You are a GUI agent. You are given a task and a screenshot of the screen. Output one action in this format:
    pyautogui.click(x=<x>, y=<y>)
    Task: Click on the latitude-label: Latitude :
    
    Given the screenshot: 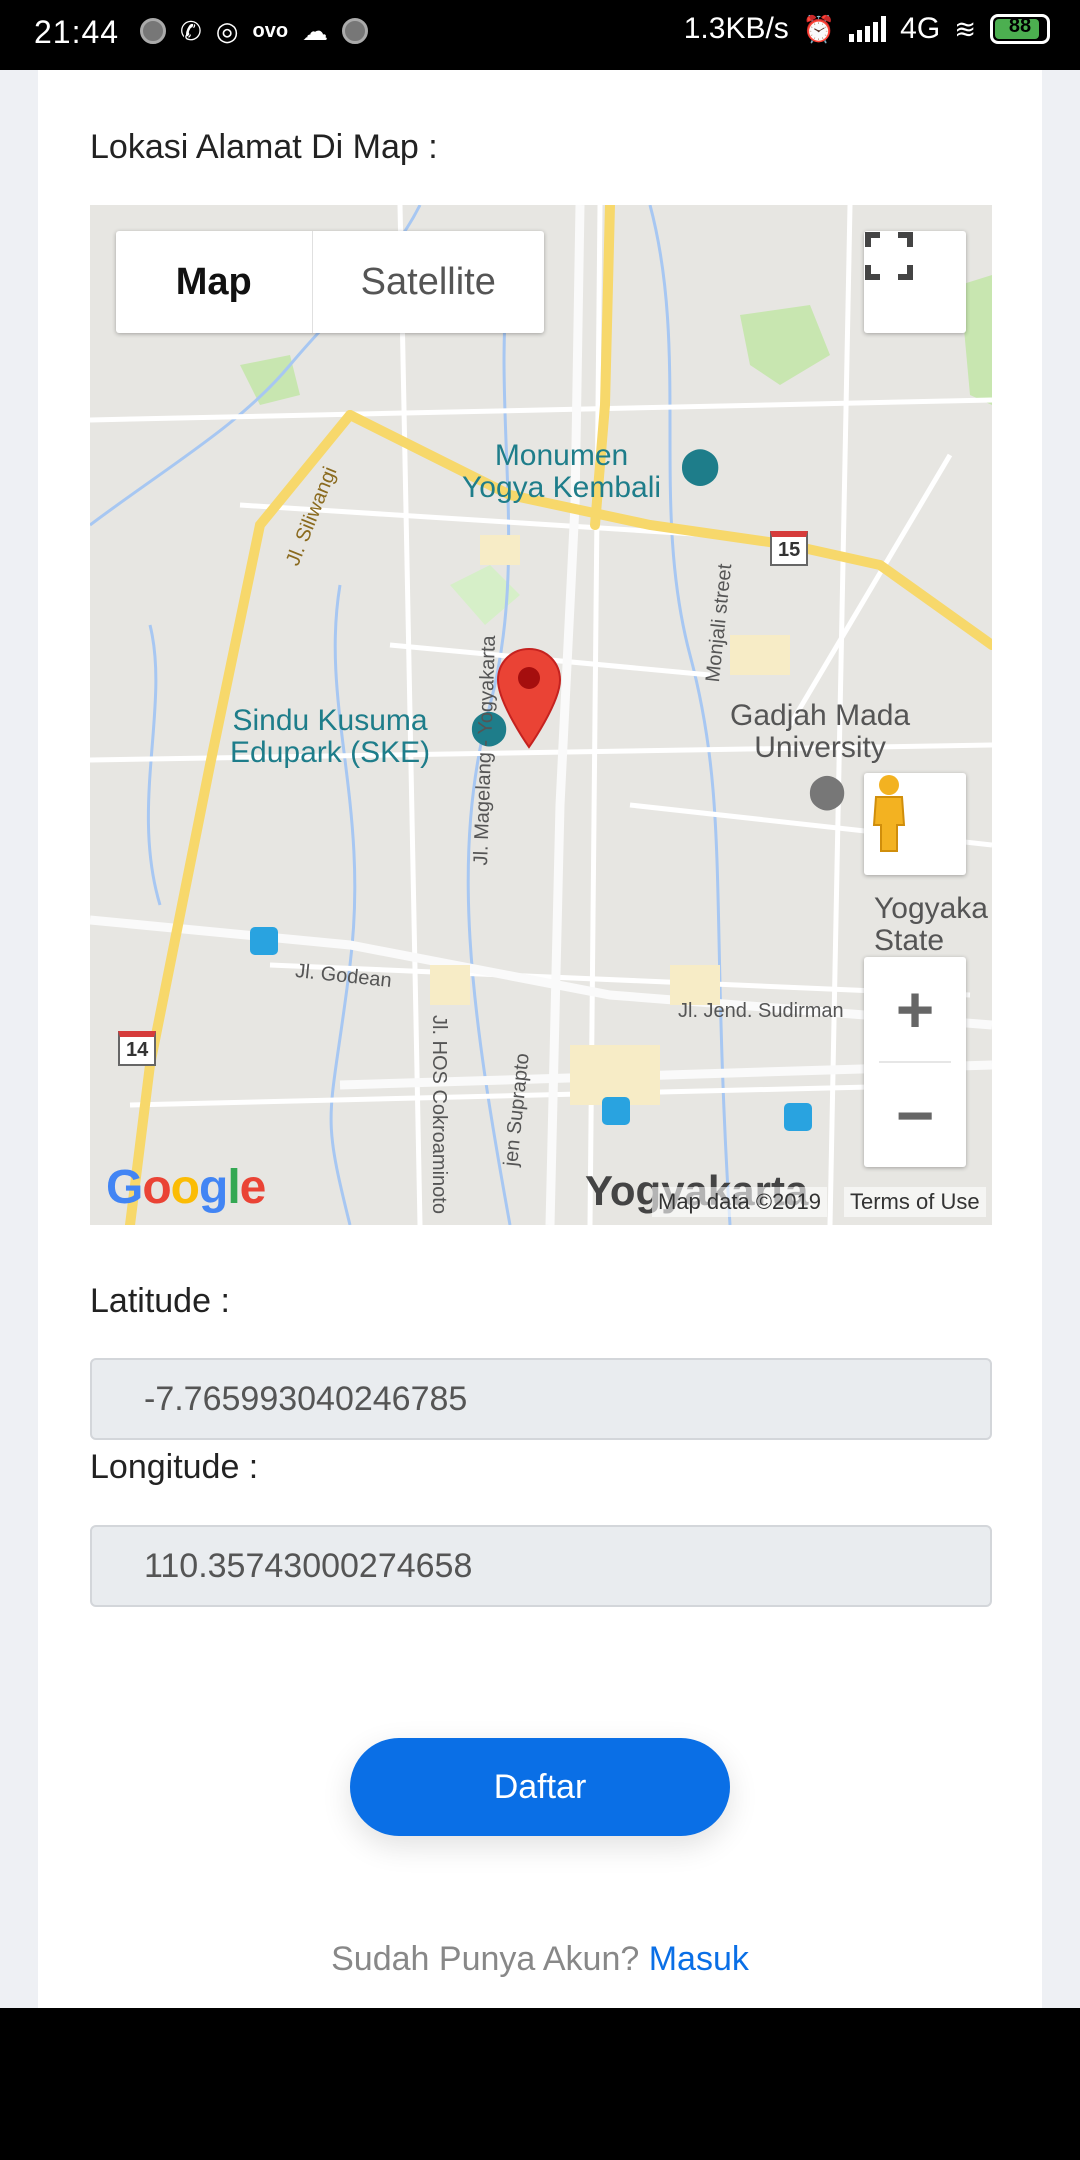 What is the action you would take?
    pyautogui.click(x=160, y=1301)
    